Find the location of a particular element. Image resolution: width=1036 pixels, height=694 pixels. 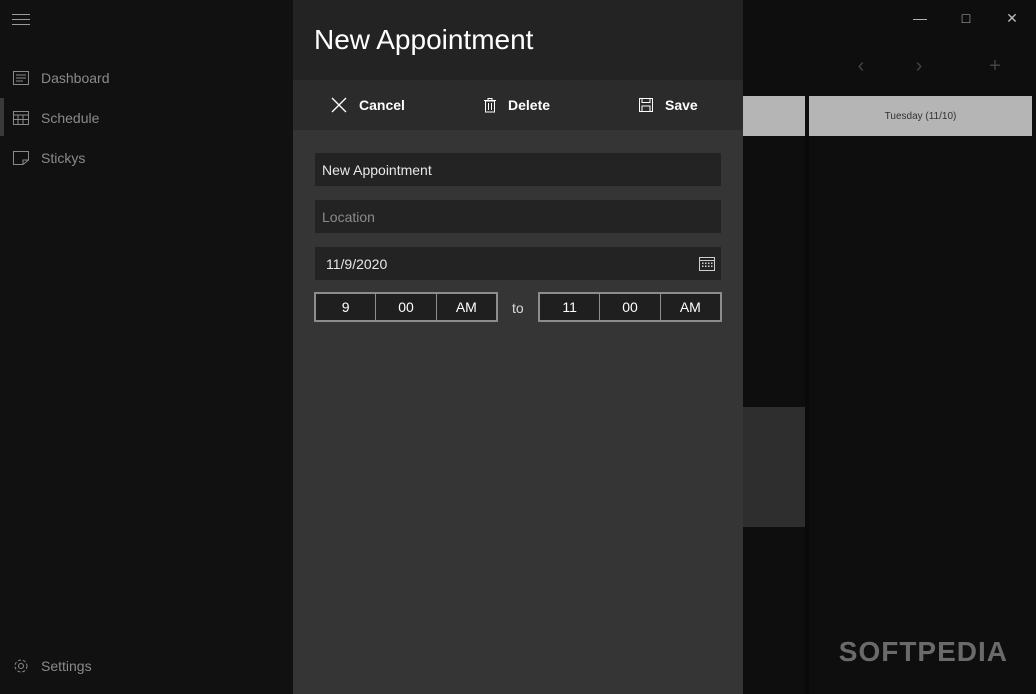

minimize-icon: — is located at coordinates (920, 18).